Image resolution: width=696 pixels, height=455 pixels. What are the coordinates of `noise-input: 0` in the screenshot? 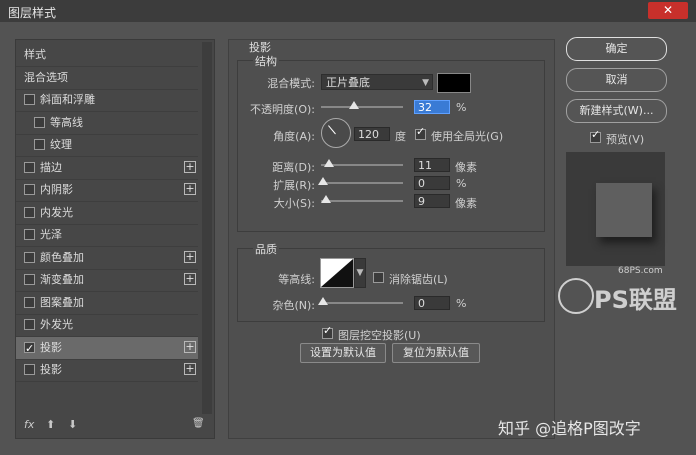 It's located at (432, 303).